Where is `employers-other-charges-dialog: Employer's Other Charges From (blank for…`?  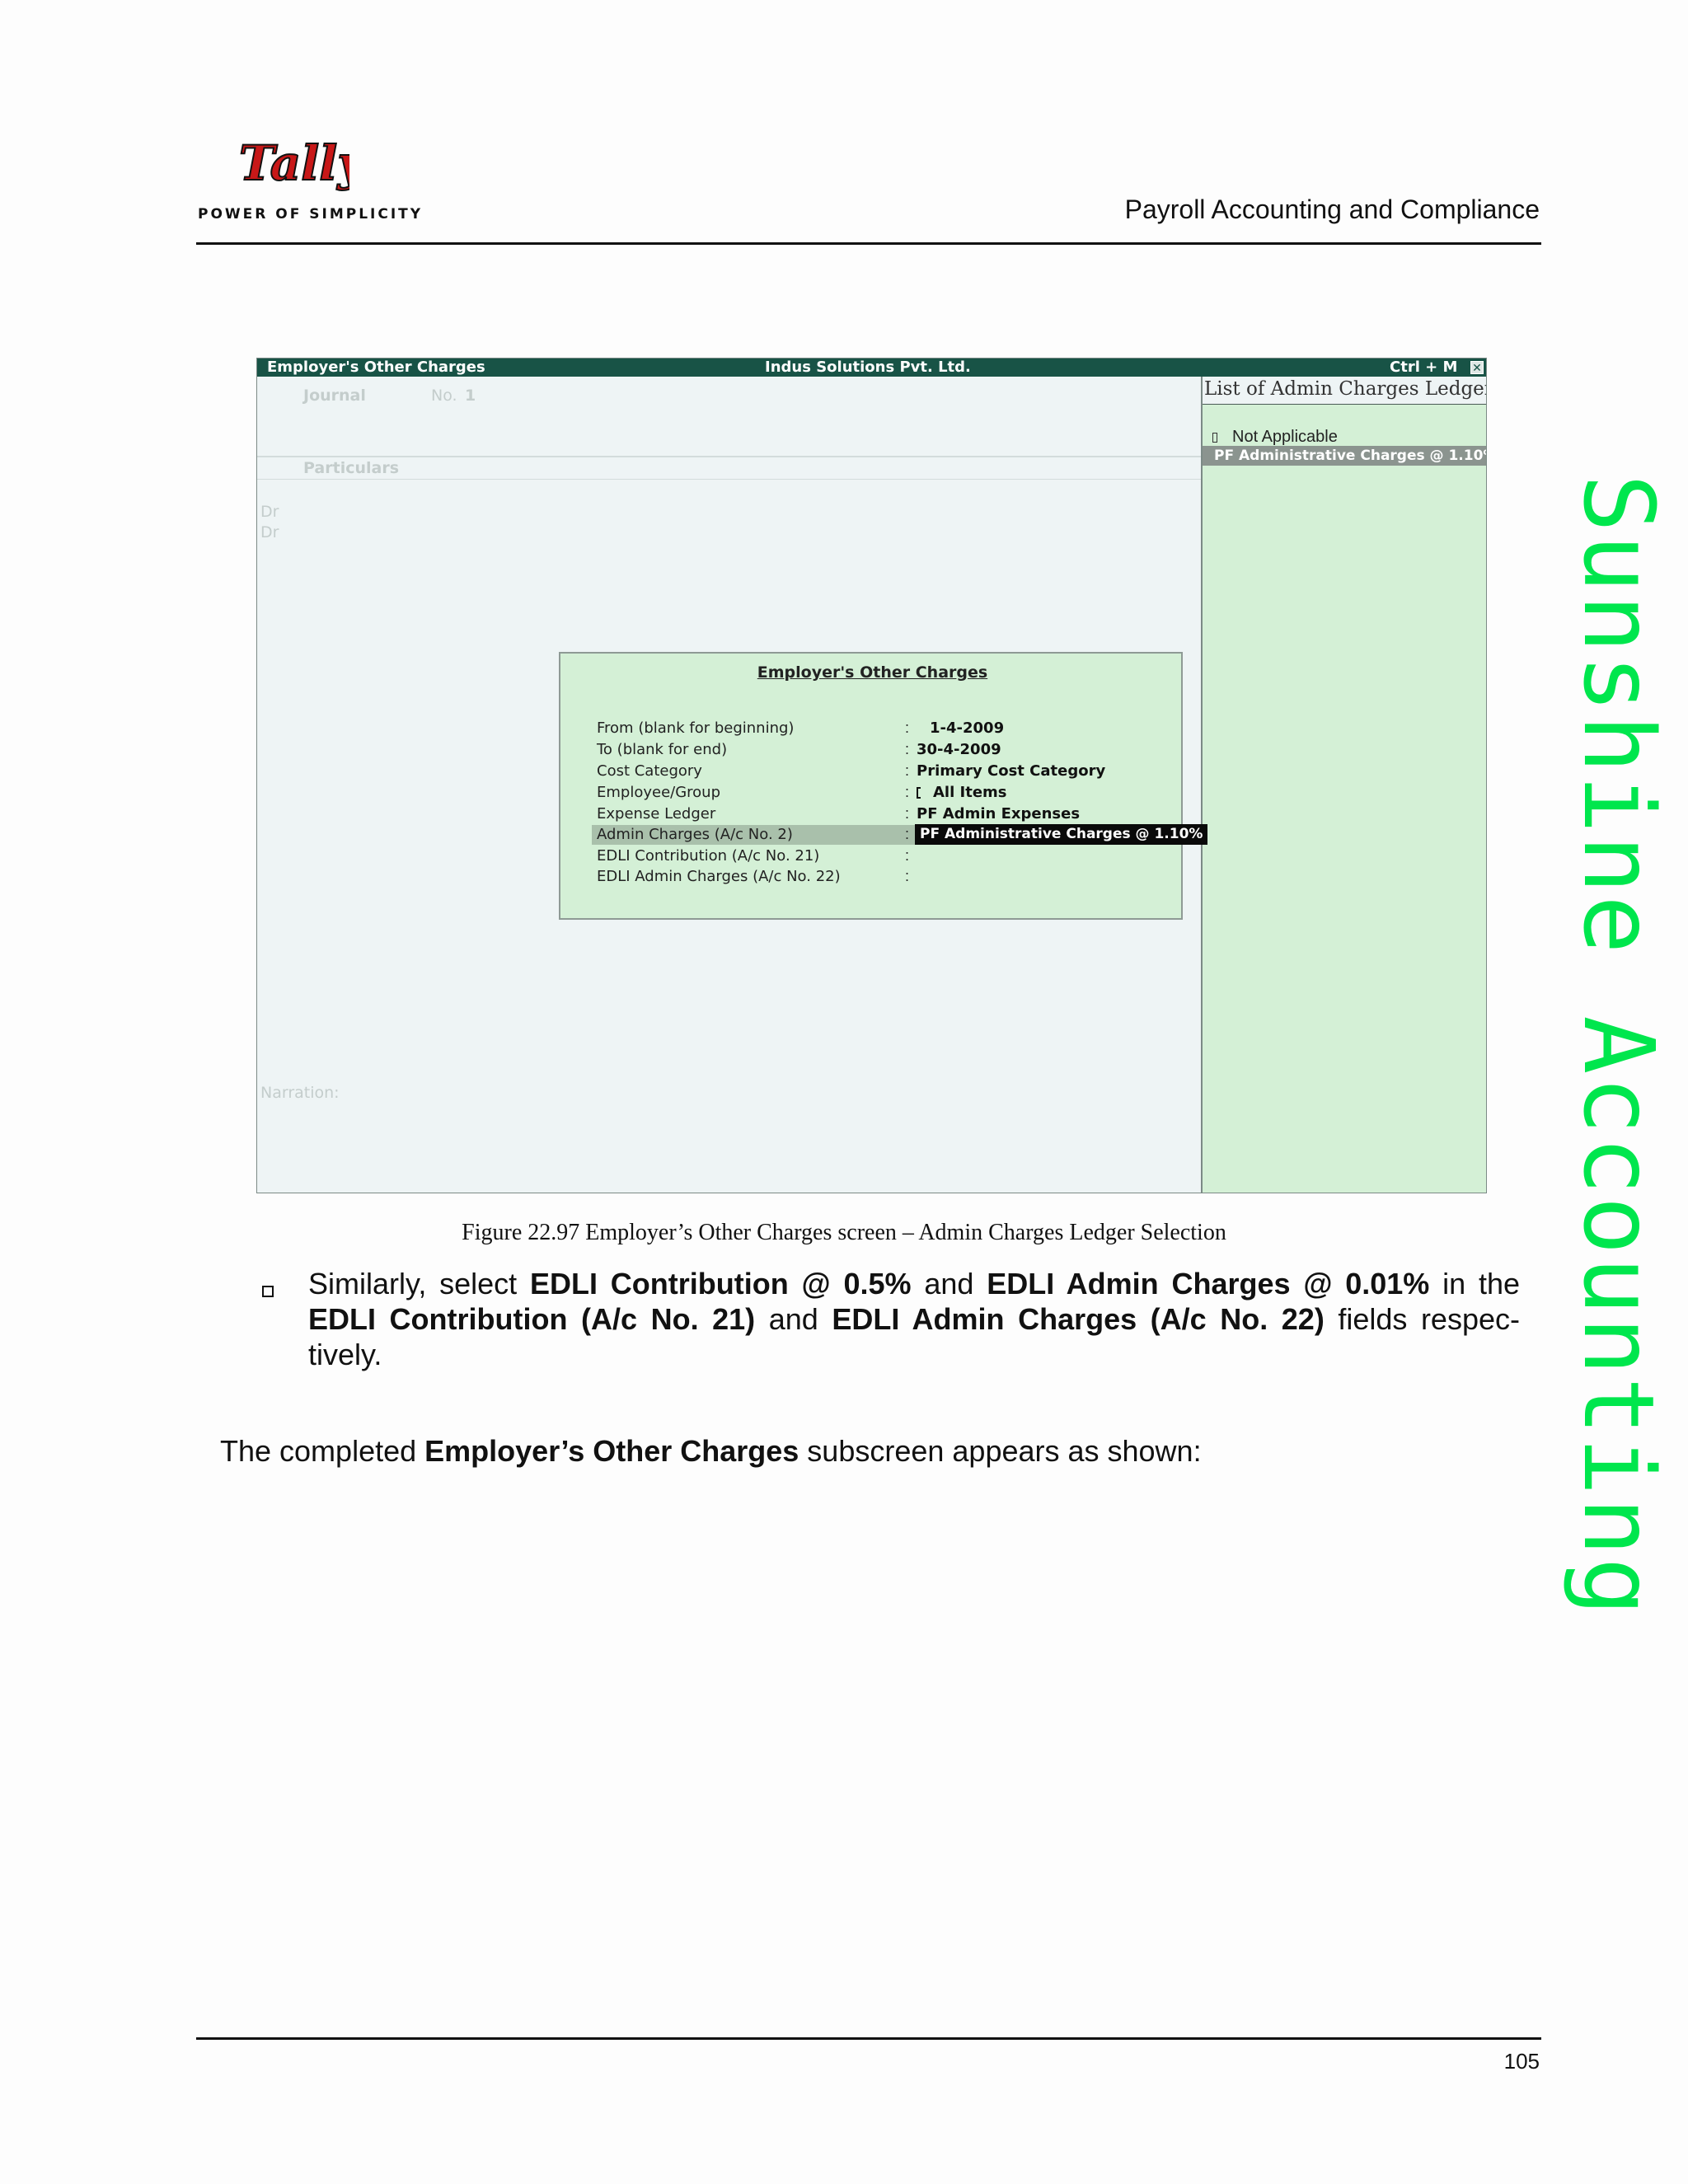 employers-other-charges-dialog: Employer's Other Charges From (blank for… is located at coordinates (883, 786).